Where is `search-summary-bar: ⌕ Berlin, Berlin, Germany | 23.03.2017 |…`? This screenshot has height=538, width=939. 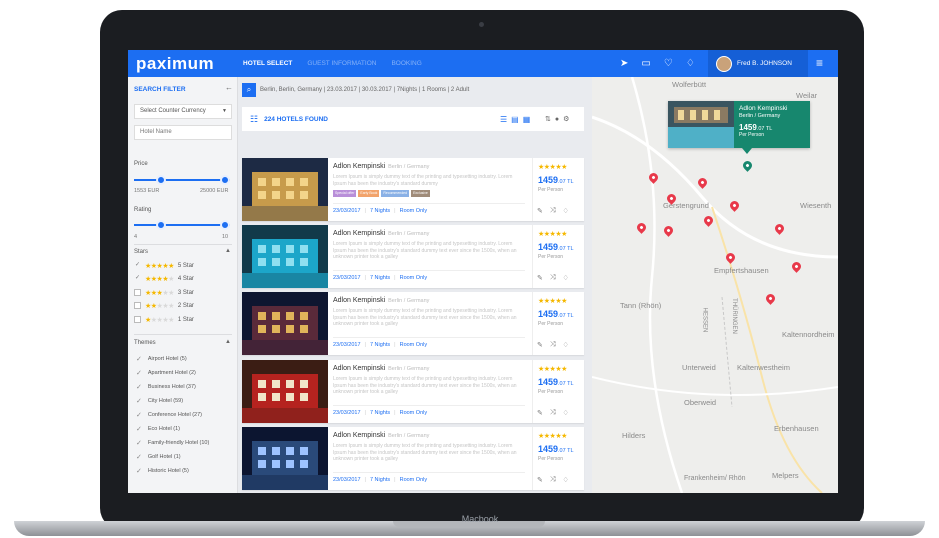
search-summary-bar: ⌕ Berlin, Berlin, Germany | 23.03.2017 |… is located at coordinates (415, 90).